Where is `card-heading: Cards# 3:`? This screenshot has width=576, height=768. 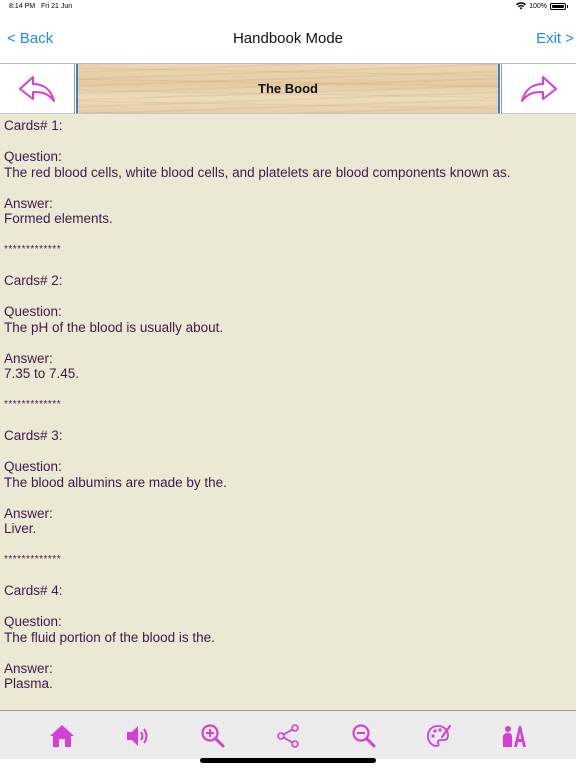
card-heading: Cards# 3: is located at coordinates (33, 435).